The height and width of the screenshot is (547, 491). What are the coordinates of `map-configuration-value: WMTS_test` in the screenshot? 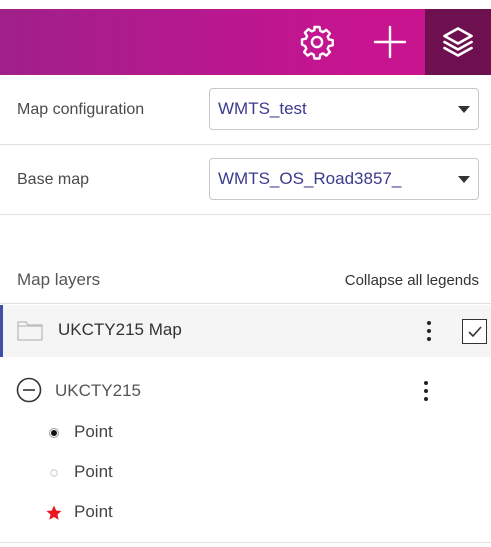 It's located at (262, 108).